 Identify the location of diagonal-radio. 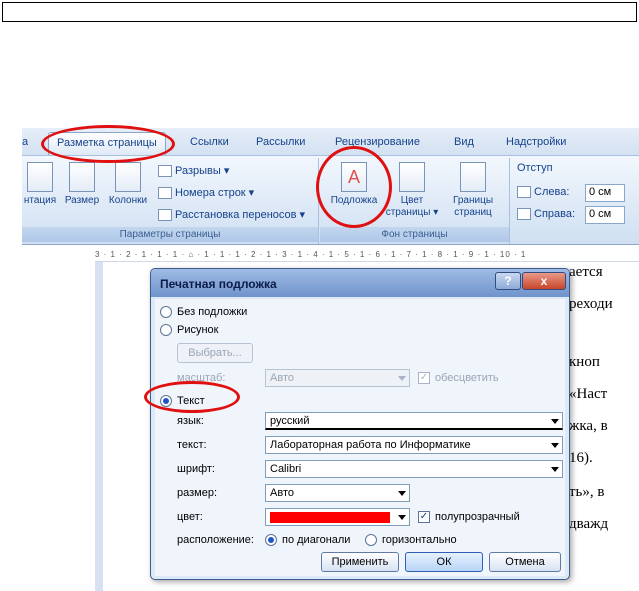
(271, 540).